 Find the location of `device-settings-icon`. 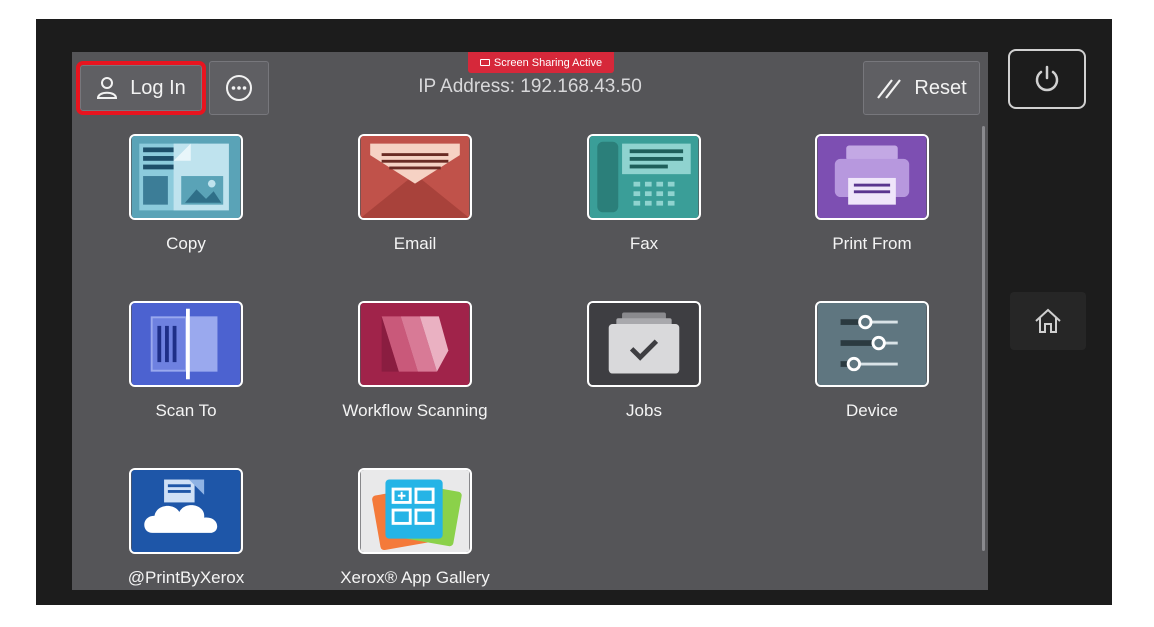

device-settings-icon is located at coordinates (872, 344).